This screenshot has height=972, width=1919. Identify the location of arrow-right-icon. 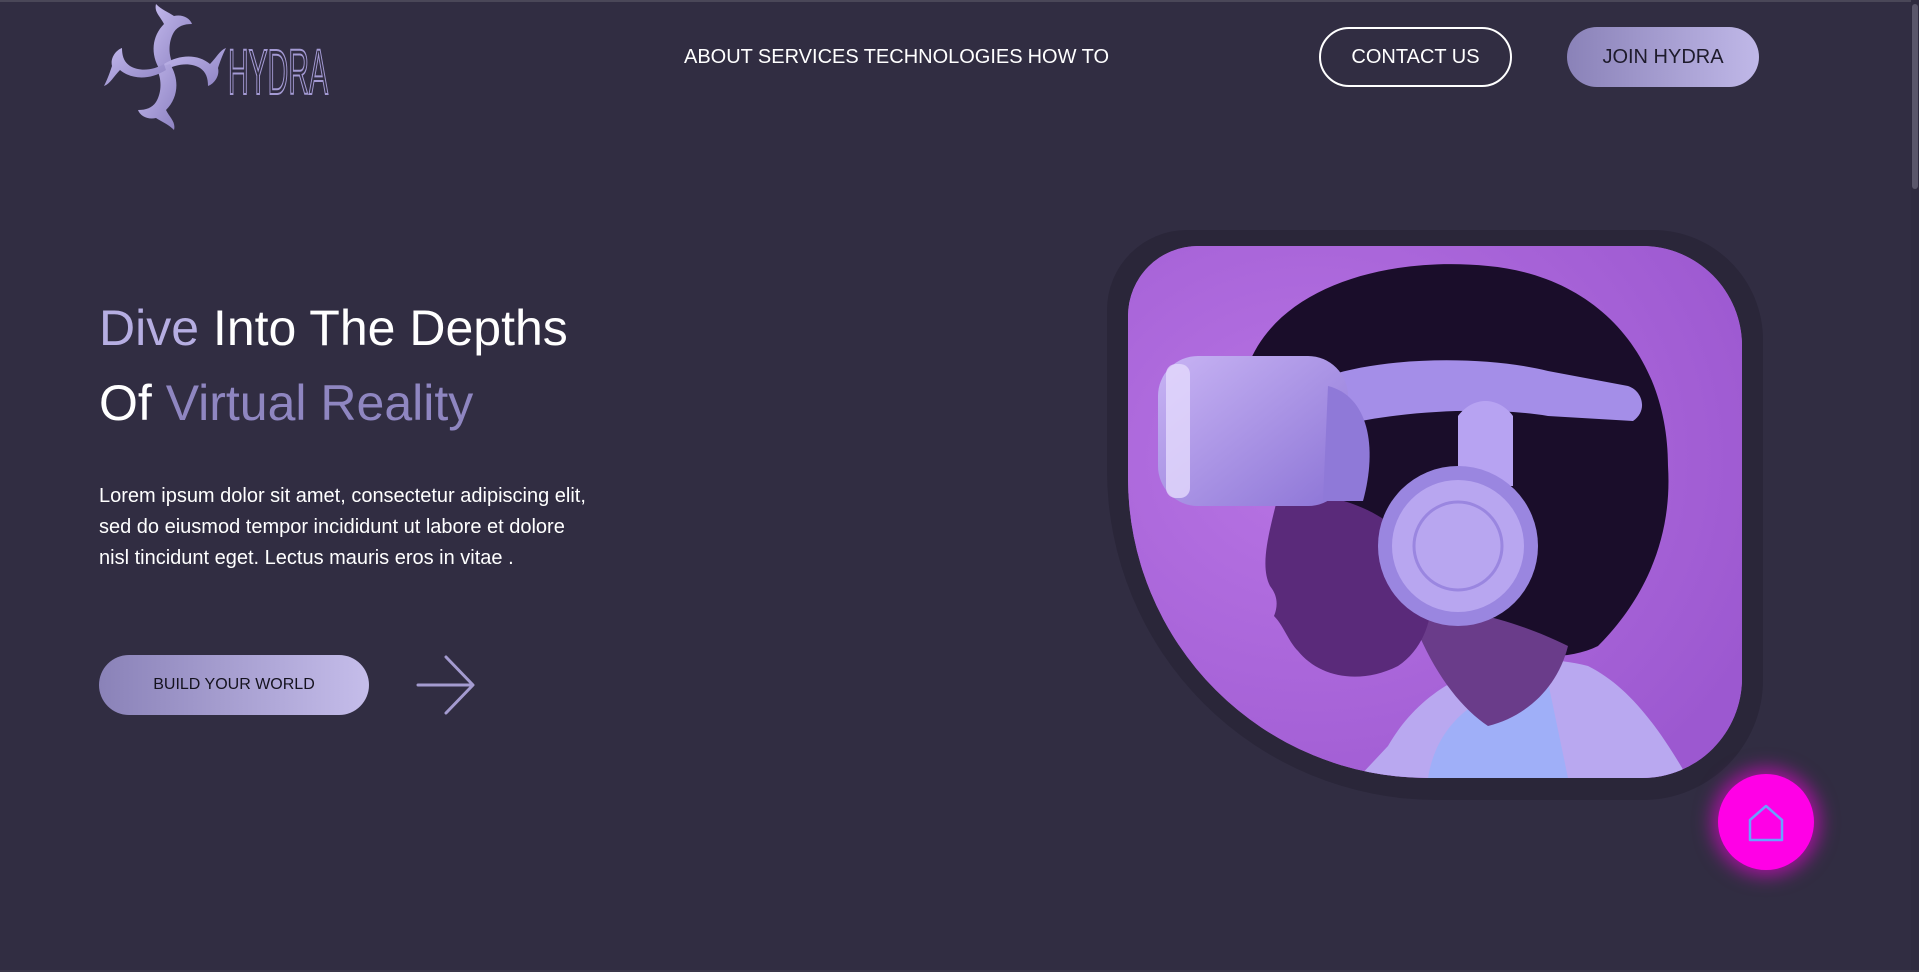
(446, 685).